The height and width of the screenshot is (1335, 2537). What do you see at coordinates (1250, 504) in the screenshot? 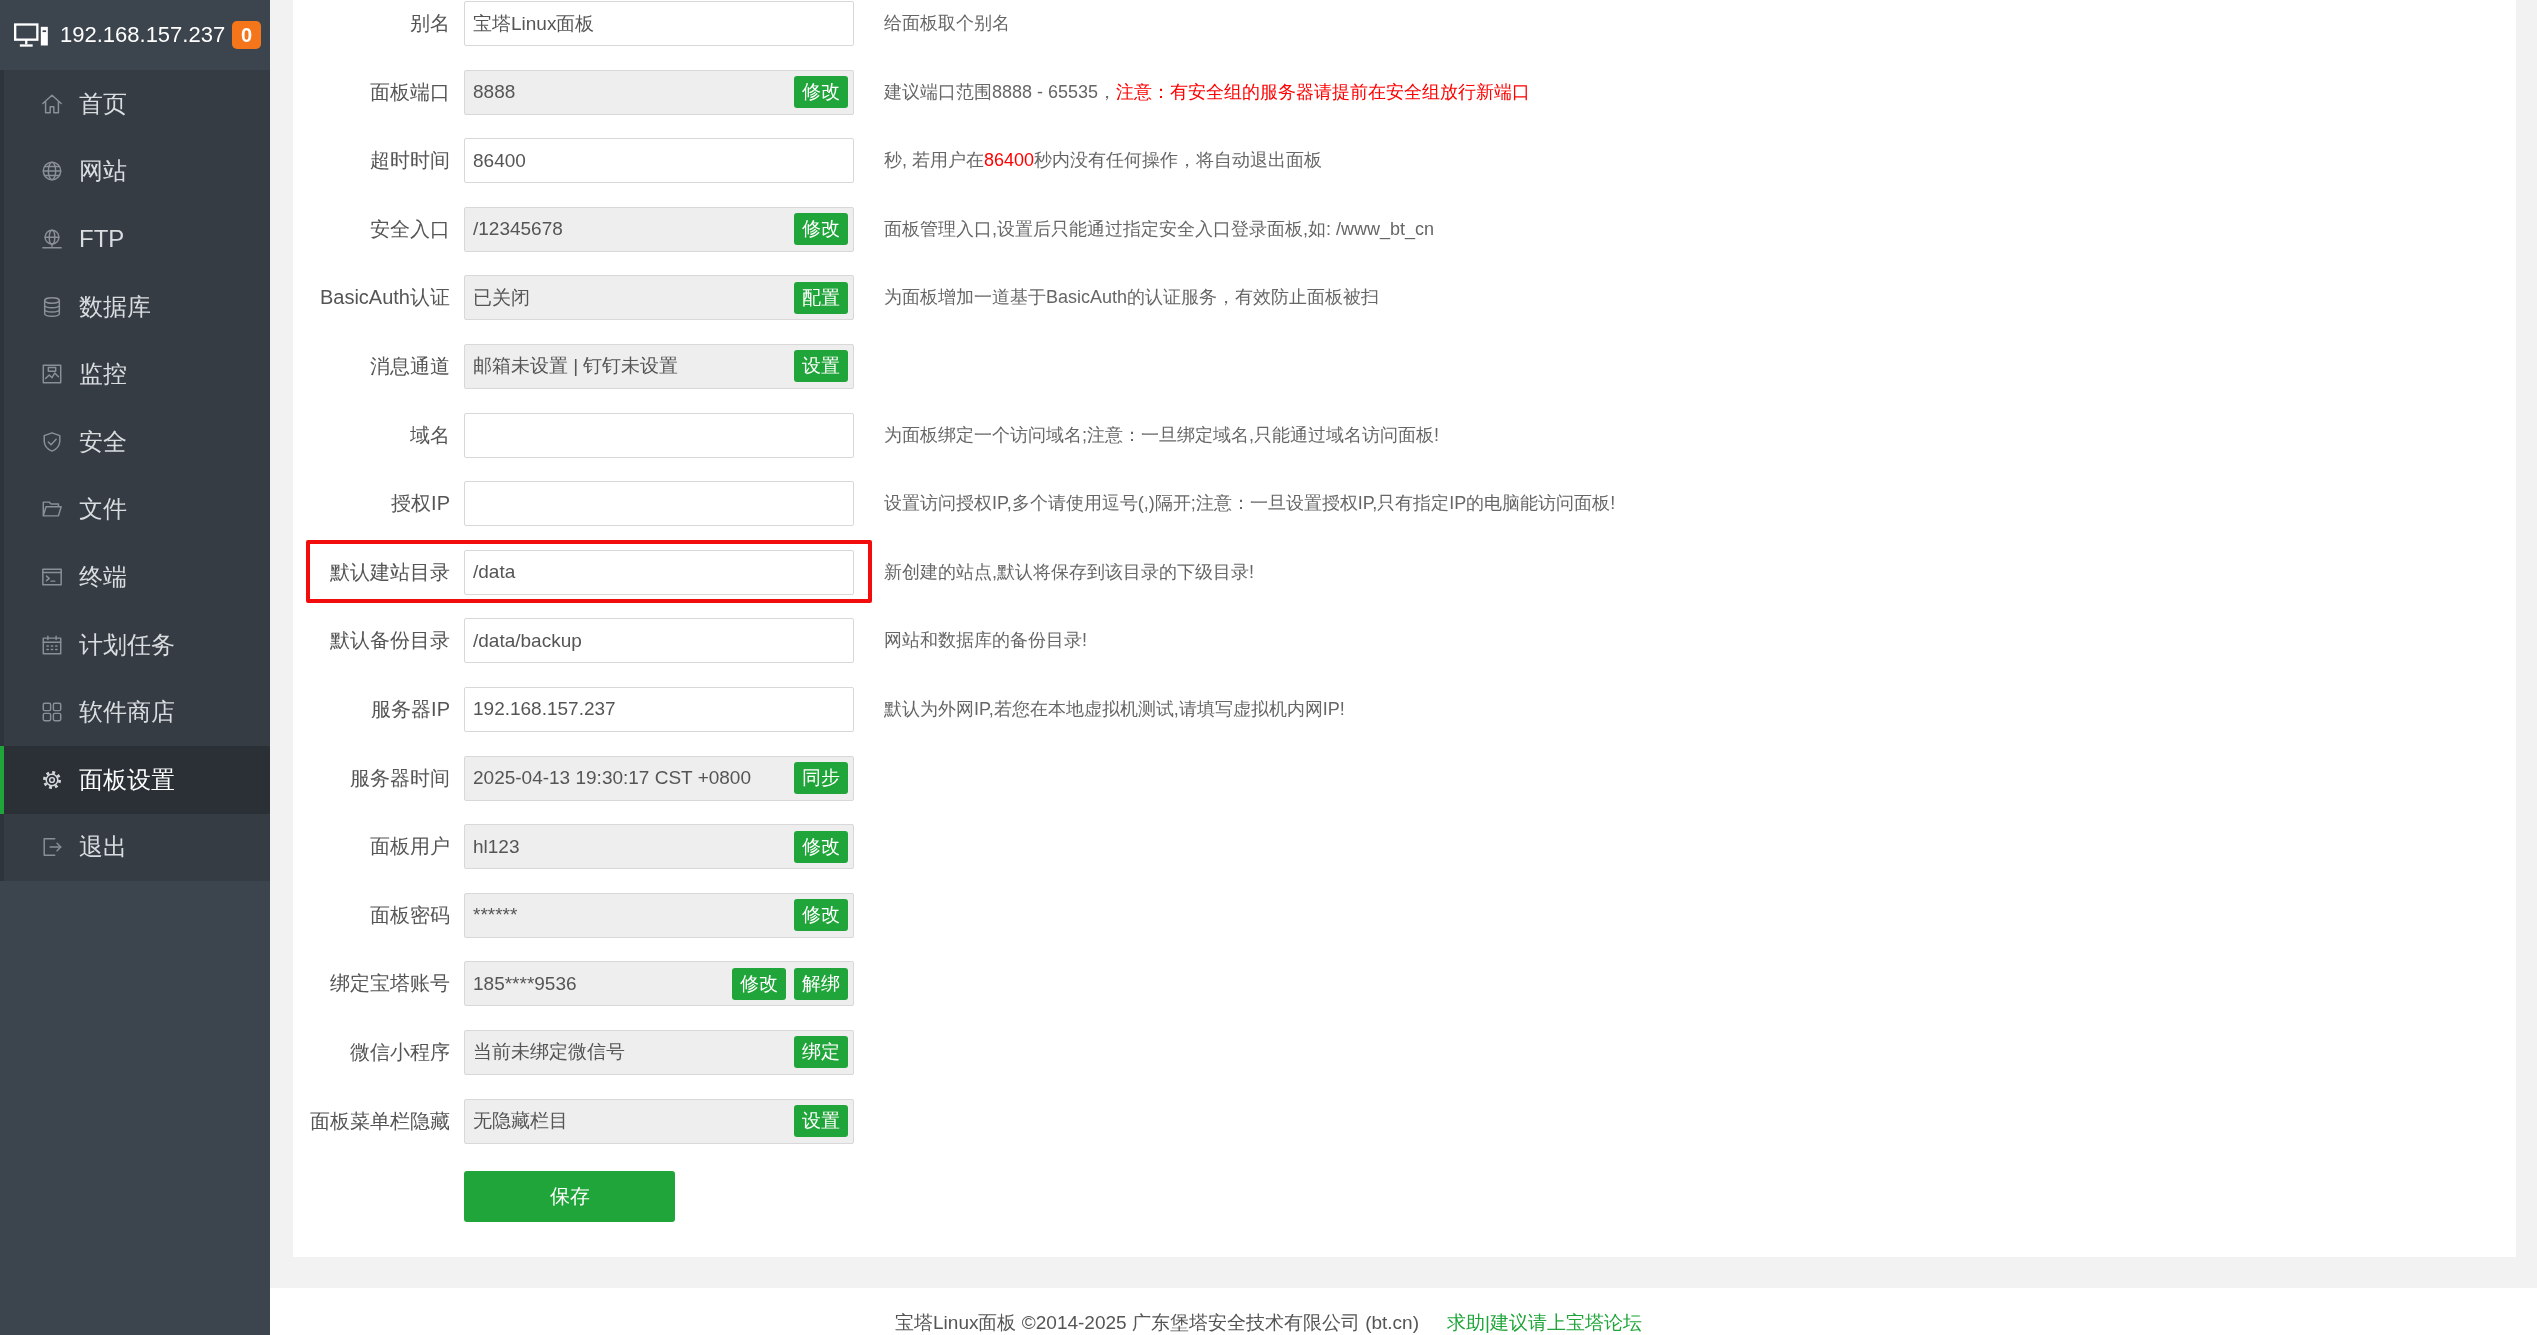
I see `field-hint: 设置访问授权IP,多个请使用逗号(,)隔开;注意：一旦设置授权IP,只有指定IP的电脑能访问面板!` at bounding box center [1250, 504].